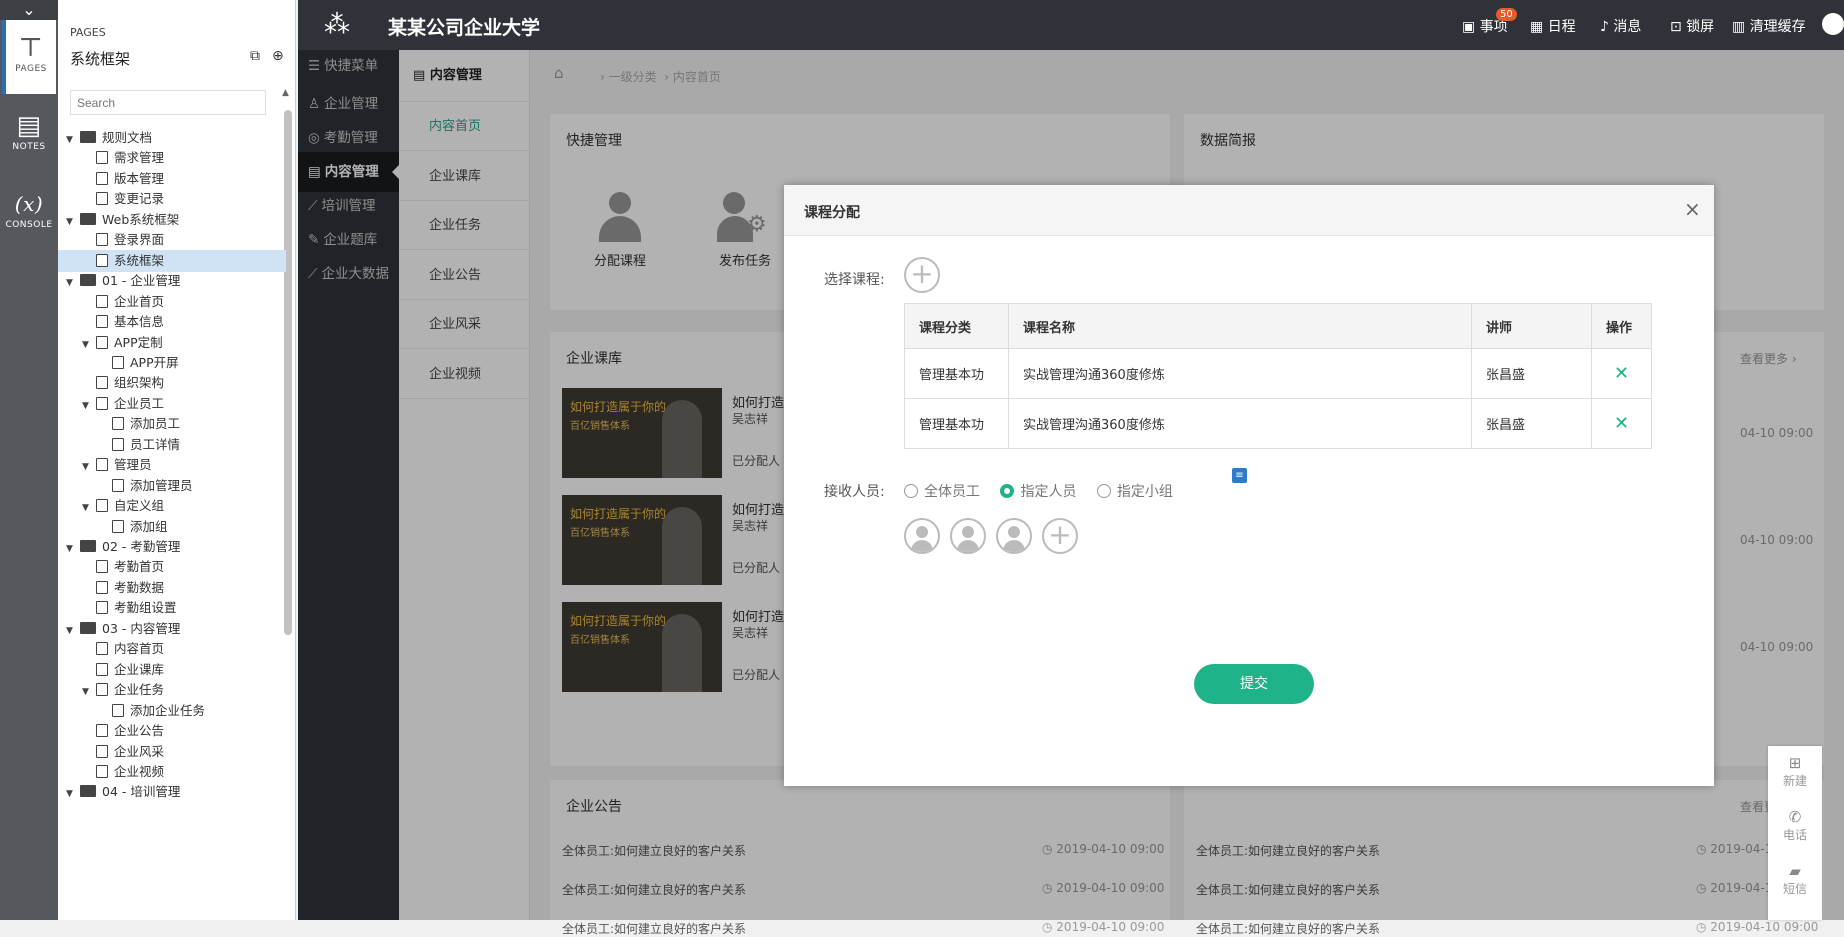 This screenshot has height=937, width=1844. I want to click on tree-node: 内容首页, so click(172, 649).